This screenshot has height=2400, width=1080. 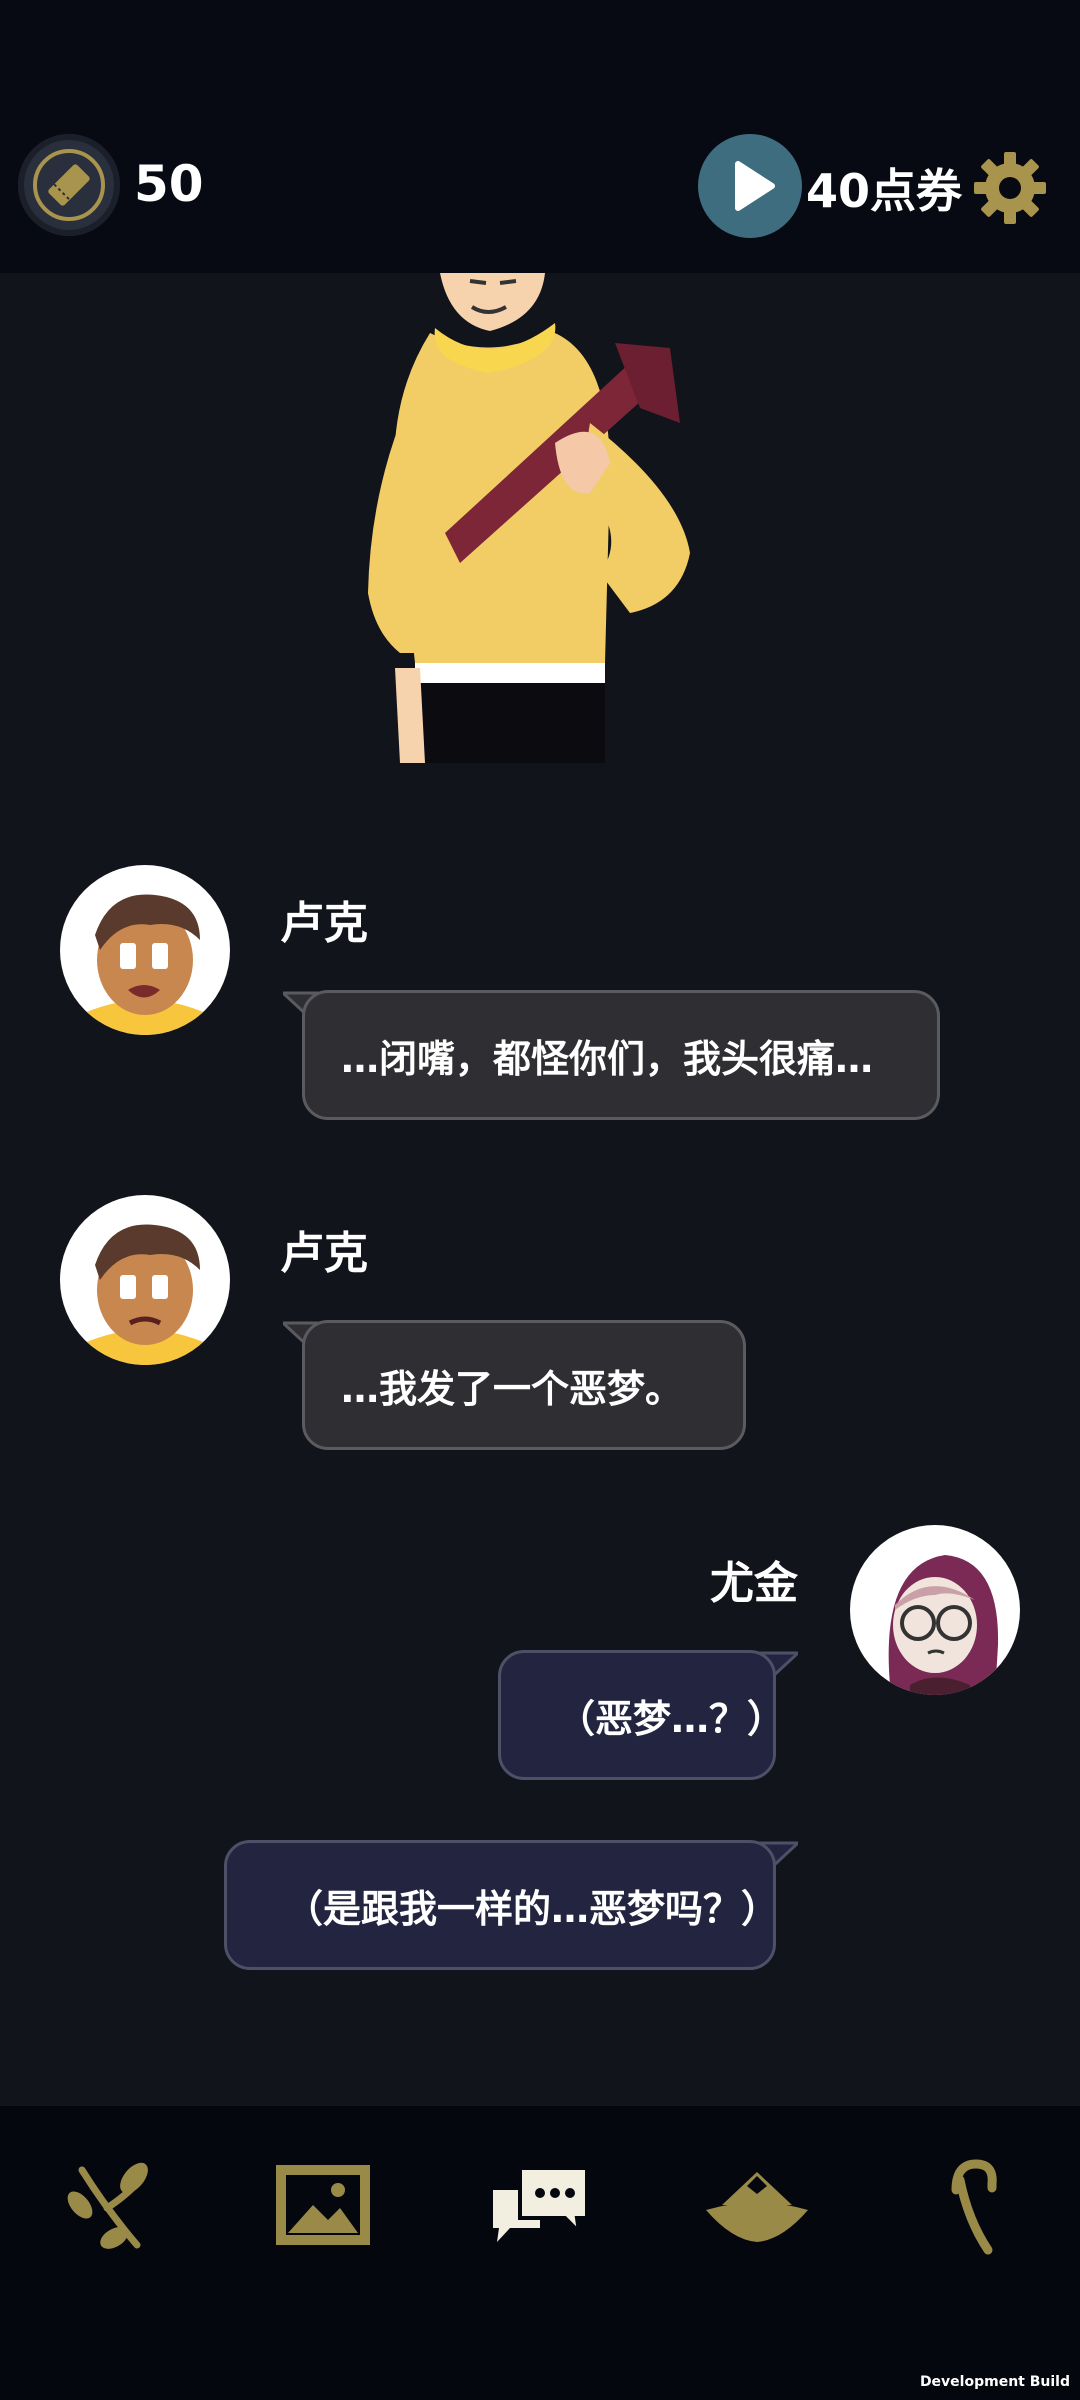 I want to click on dialogue-text: …我发了一个恶梦。, so click(x=512, y=1388).